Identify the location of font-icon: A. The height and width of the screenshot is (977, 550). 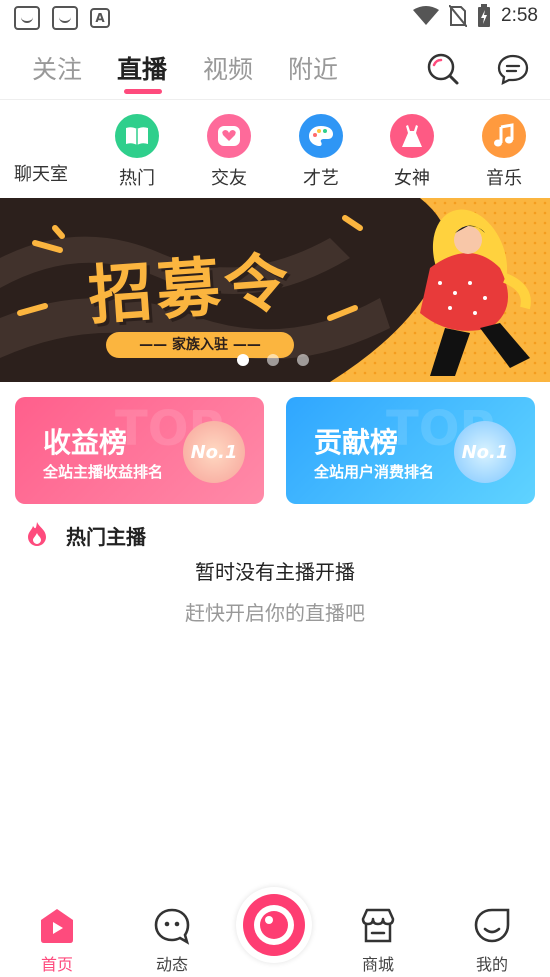
(100, 18).